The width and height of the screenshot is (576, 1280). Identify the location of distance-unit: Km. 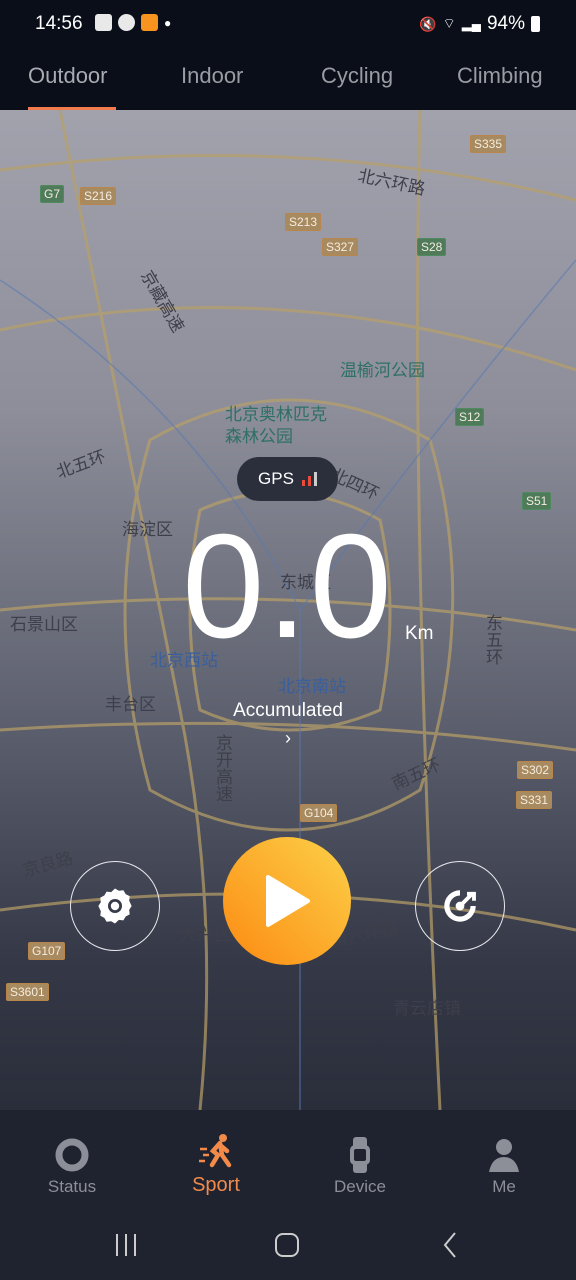
(419, 633).